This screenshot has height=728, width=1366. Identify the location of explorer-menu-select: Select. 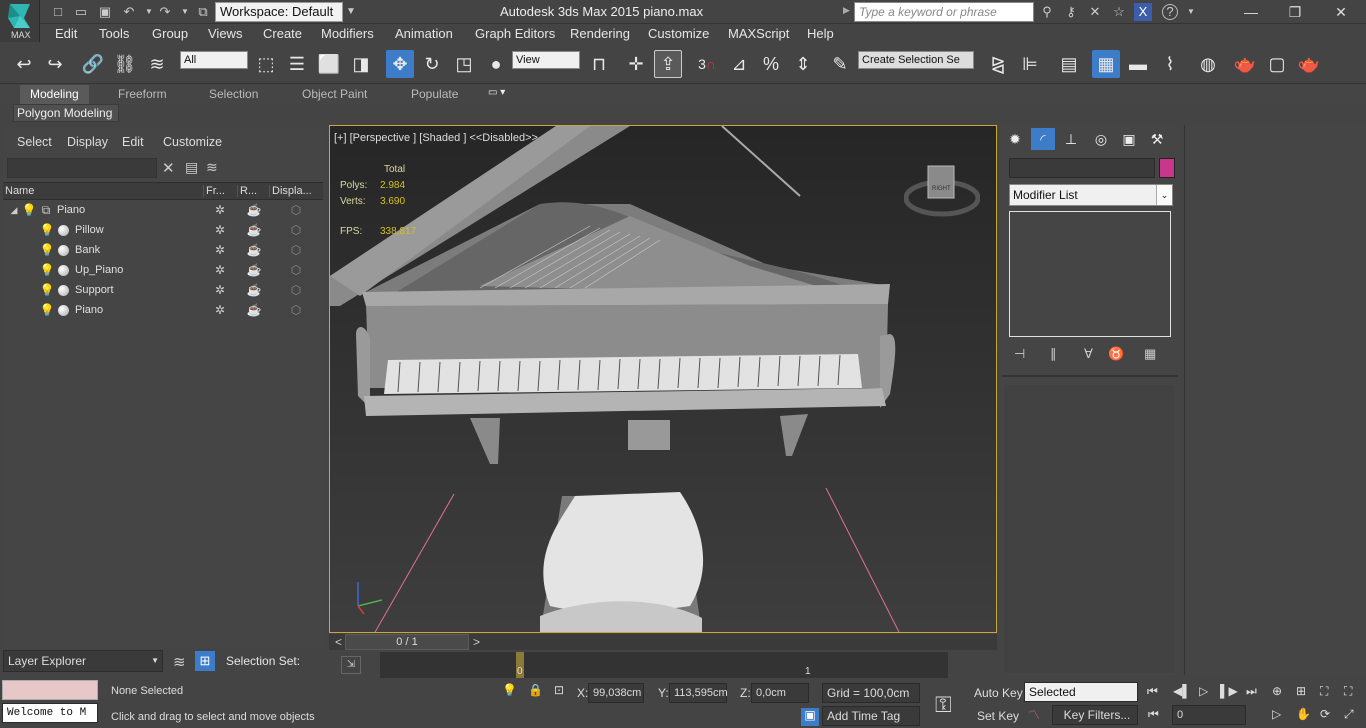
(34, 142).